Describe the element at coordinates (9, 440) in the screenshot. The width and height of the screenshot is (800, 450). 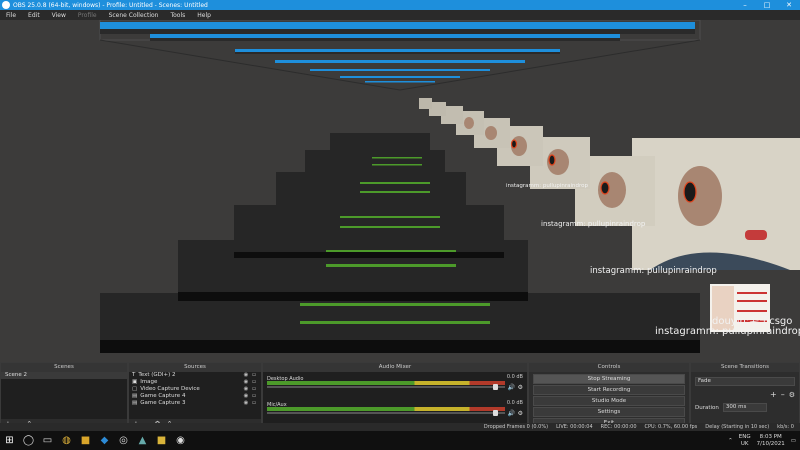
I see `windows-start-icon: ⊞` at that location.